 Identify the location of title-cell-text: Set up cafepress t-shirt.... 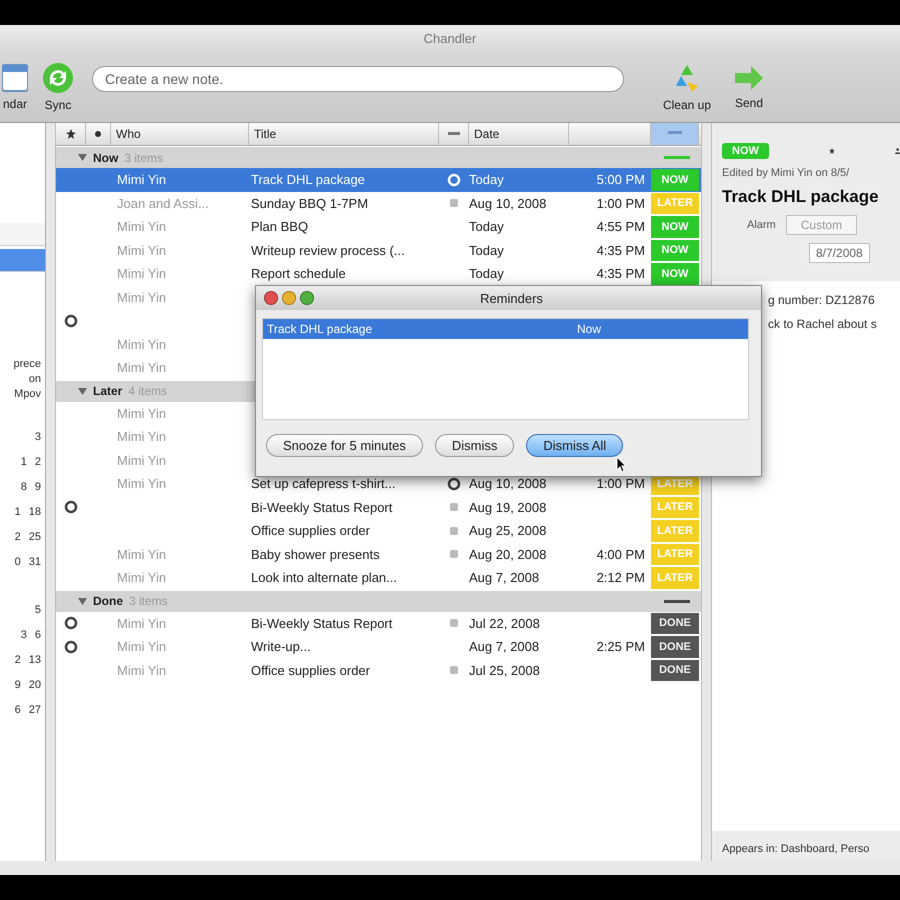
(323, 484).